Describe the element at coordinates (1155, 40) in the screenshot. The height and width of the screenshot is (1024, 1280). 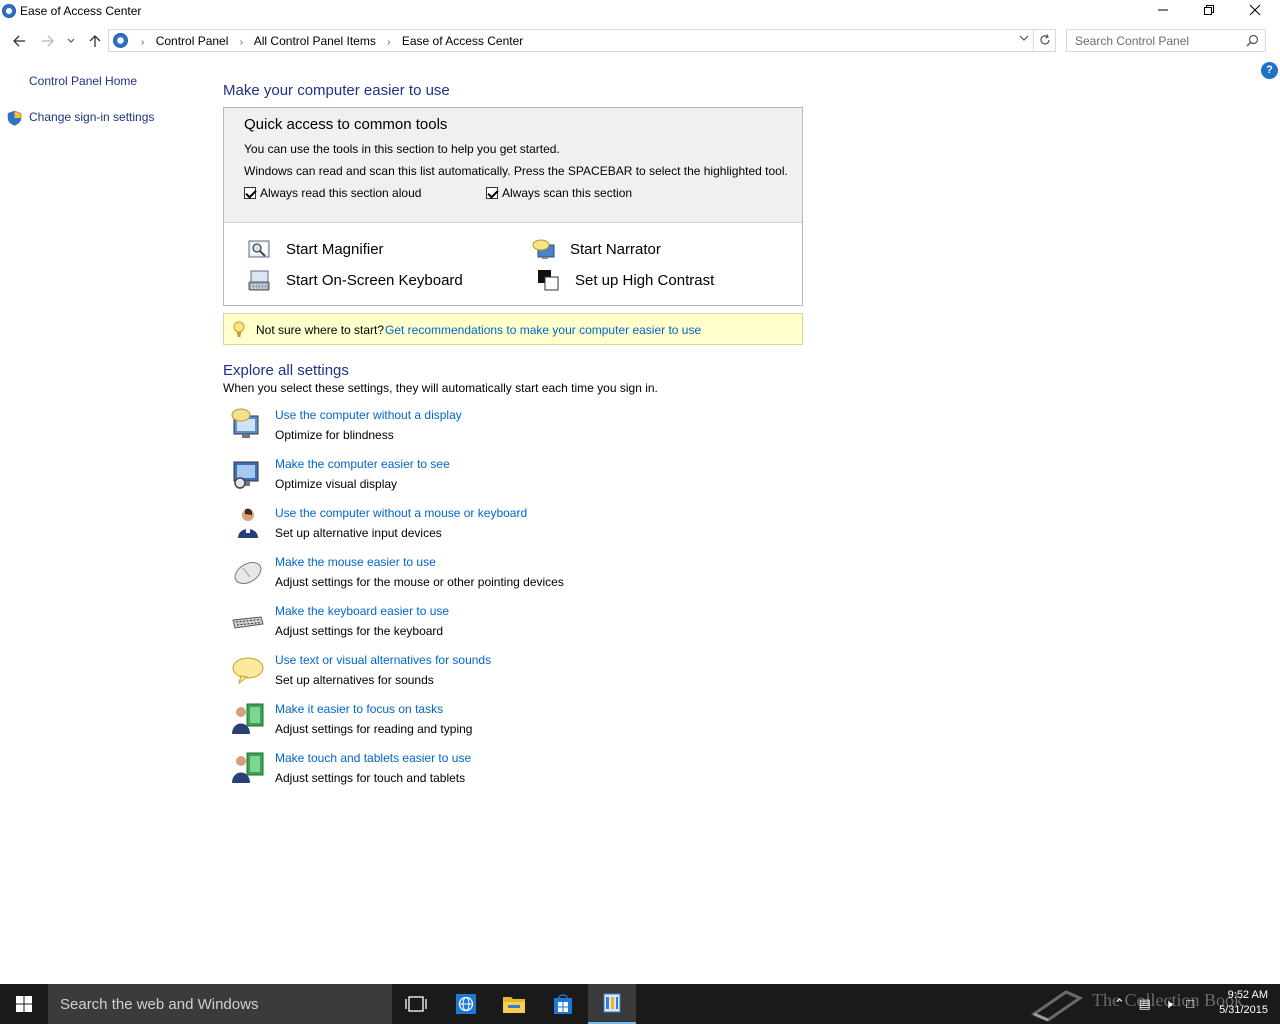
I see `search-input` at that location.